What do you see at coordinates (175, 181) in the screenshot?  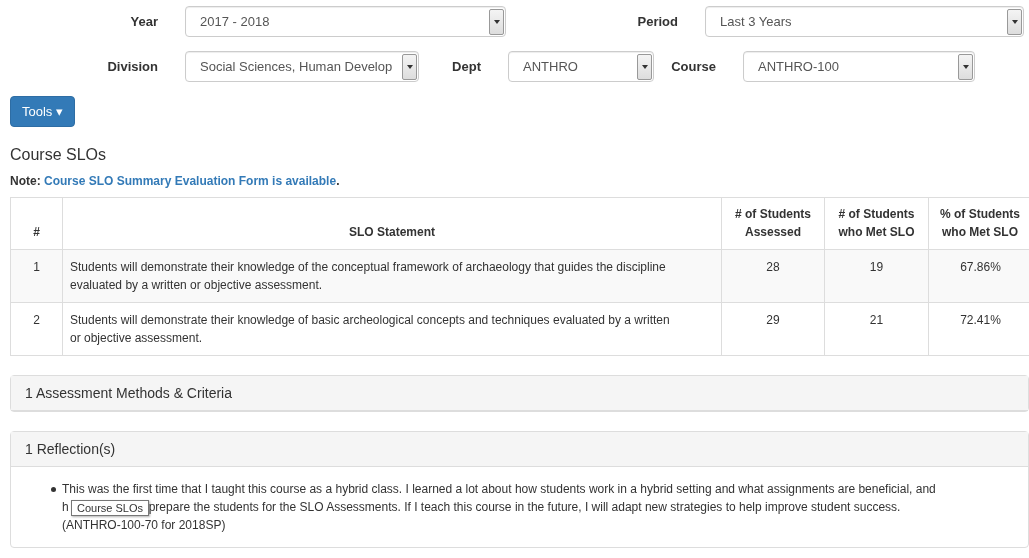 I see `note-text: Note: Course SLO Summary Evaluation Form is available.` at bounding box center [175, 181].